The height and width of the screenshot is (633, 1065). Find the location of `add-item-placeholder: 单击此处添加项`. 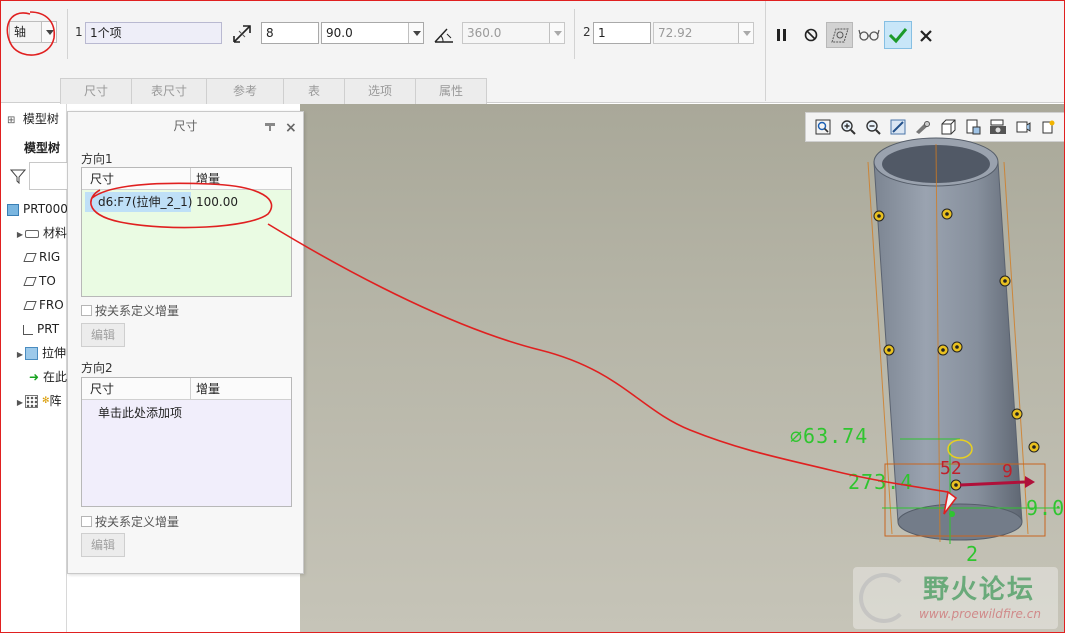

add-item-placeholder: 单击此处添加项 is located at coordinates (186, 410).